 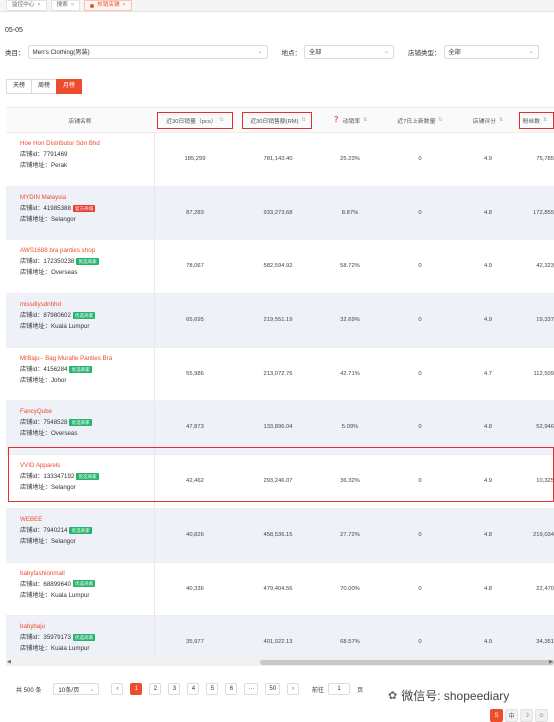 What do you see at coordinates (195, 120) in the screenshot?
I see `highlight-box` at bounding box center [195, 120].